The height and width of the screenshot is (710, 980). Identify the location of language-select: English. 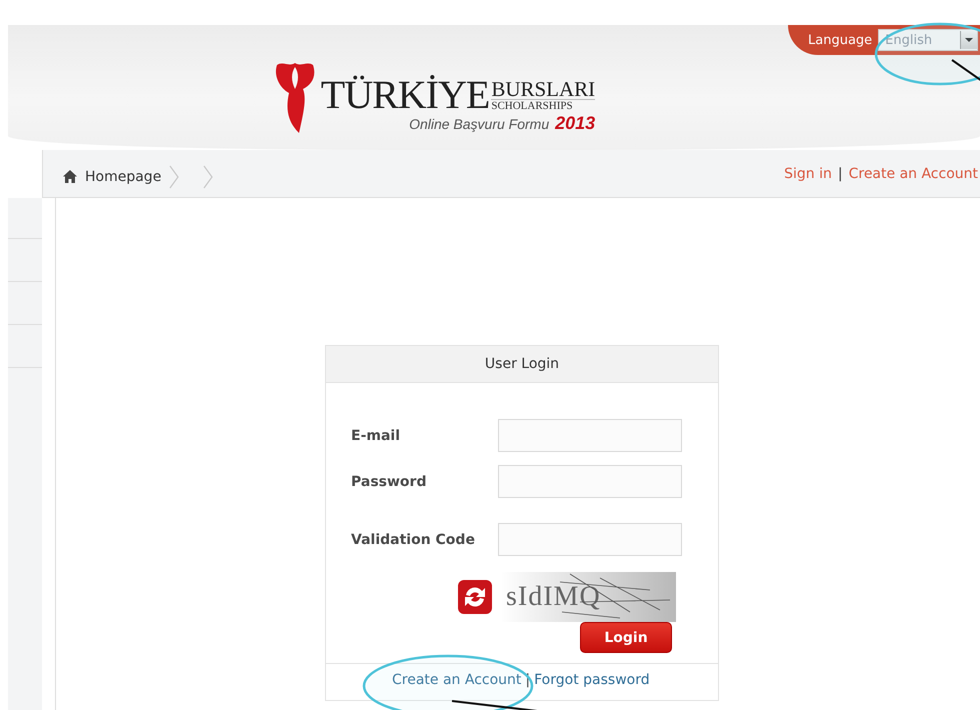
(928, 40).